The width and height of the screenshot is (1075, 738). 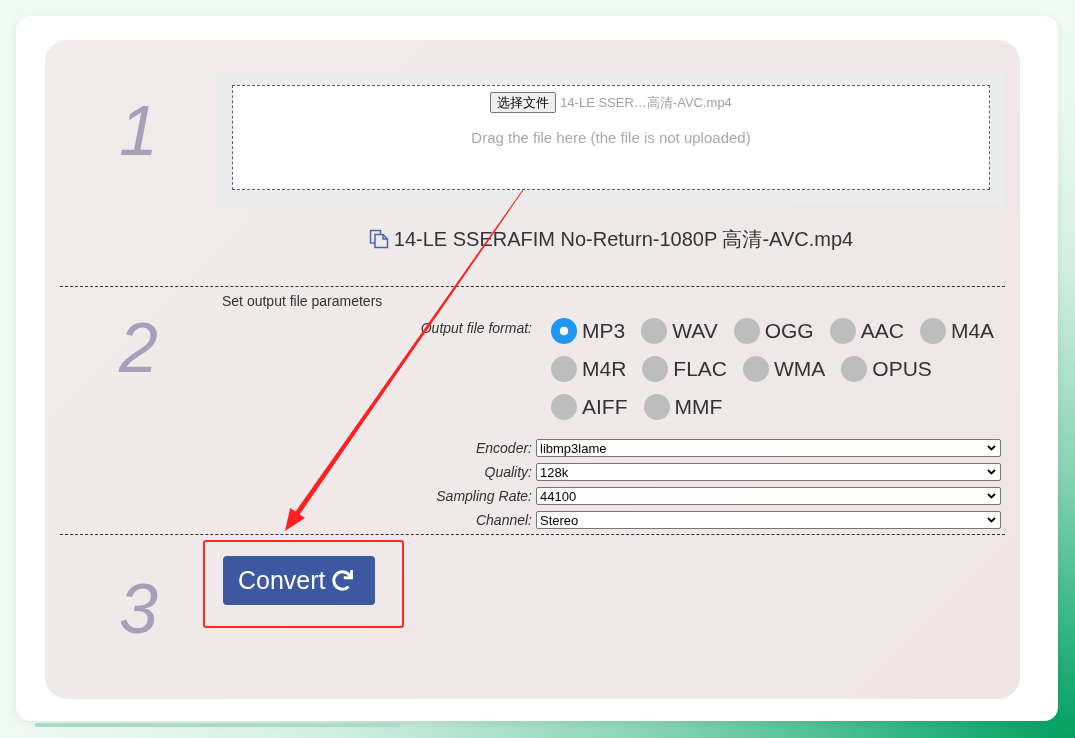 What do you see at coordinates (768, 496) in the screenshot?
I see `dropdown: 44100` at bounding box center [768, 496].